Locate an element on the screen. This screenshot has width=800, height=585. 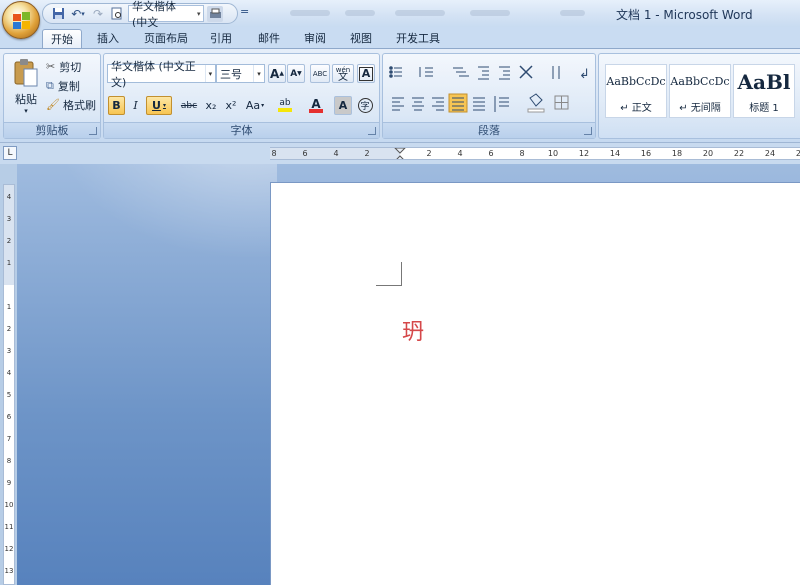
change-case-icon: Aa is located at coordinates (253, 105).